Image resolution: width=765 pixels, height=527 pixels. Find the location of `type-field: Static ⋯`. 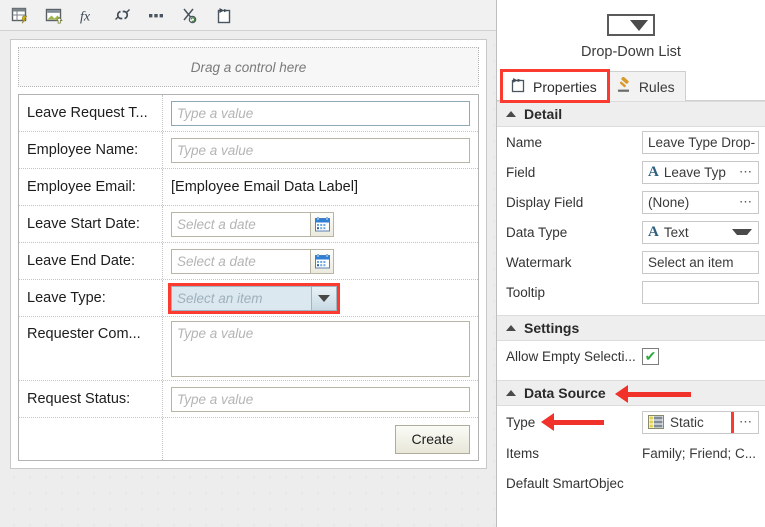

type-field: Static ⋯ is located at coordinates (700, 422).